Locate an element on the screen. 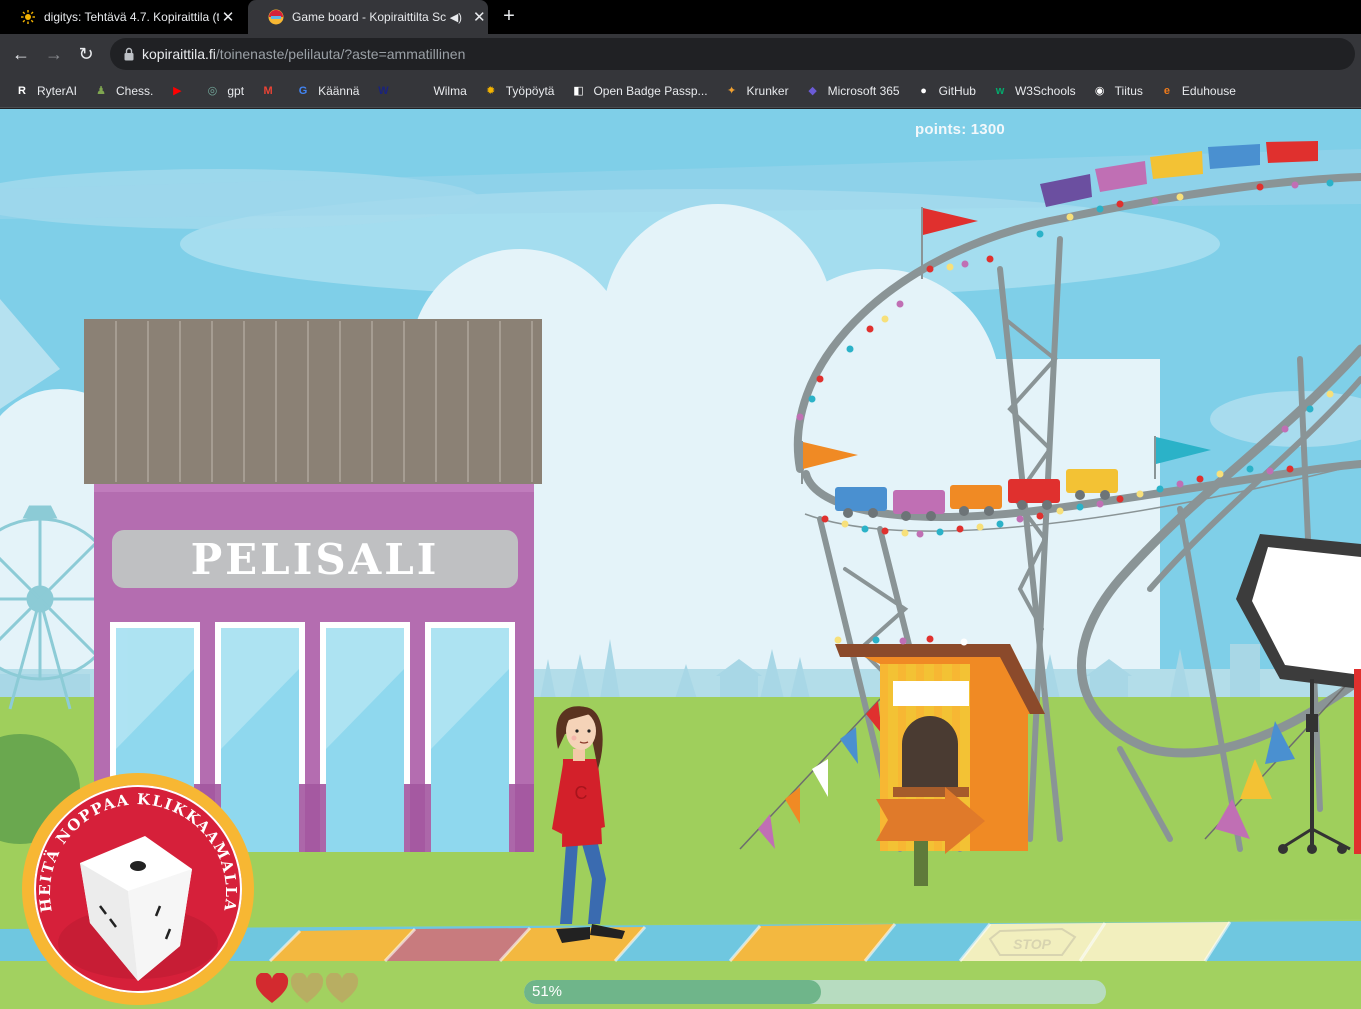 The image size is (1361, 1009). audio-playing-icon: ◀) is located at coordinates (455, 17).